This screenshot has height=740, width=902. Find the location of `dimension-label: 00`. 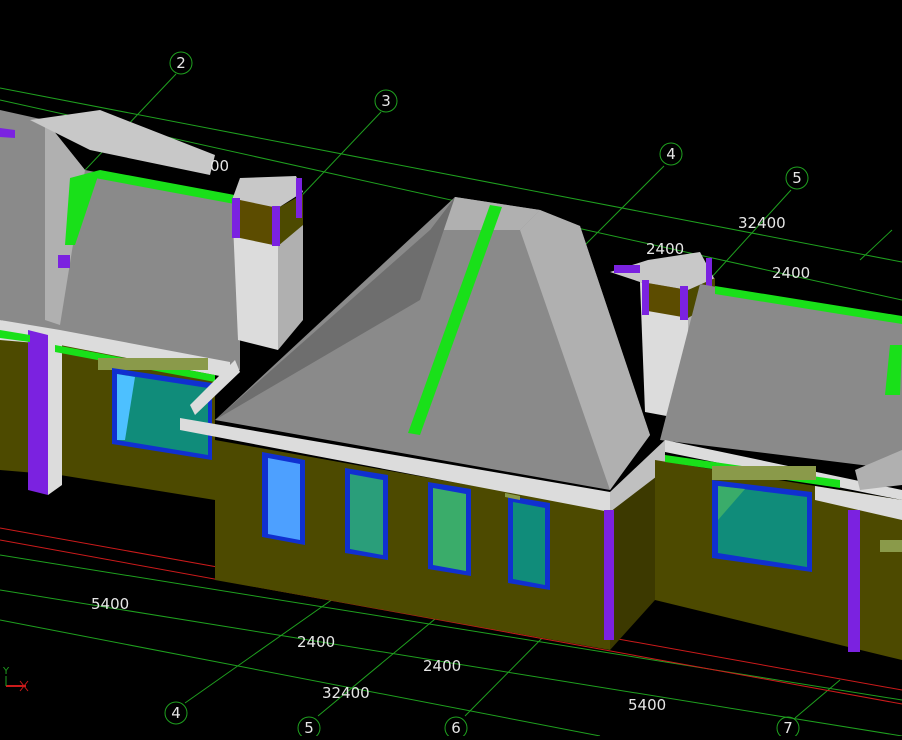

dimension-label: 00 is located at coordinates (219, 166).